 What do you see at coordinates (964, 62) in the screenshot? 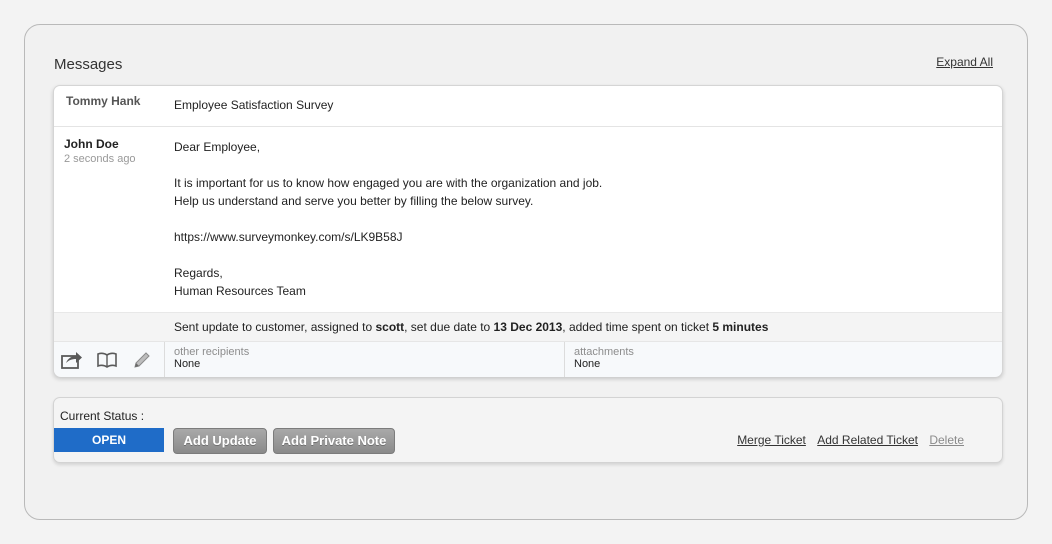
I see `expand-all-link: Expand All` at bounding box center [964, 62].